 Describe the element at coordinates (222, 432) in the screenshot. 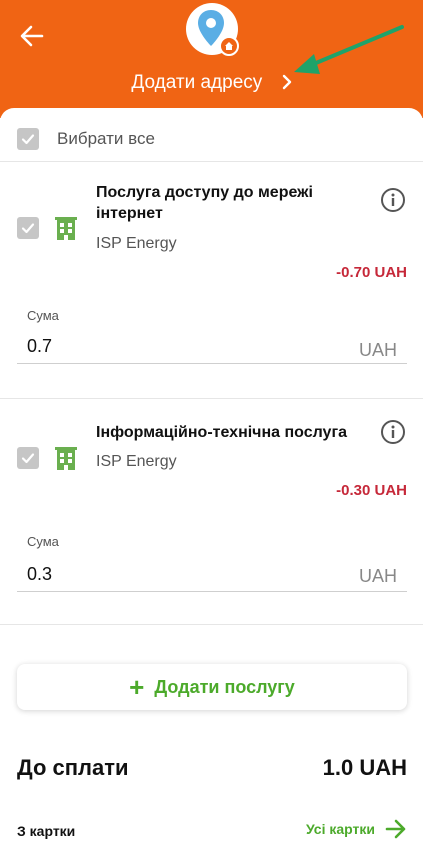

I see `service-title: Інформаційно-технічна послуга` at that location.